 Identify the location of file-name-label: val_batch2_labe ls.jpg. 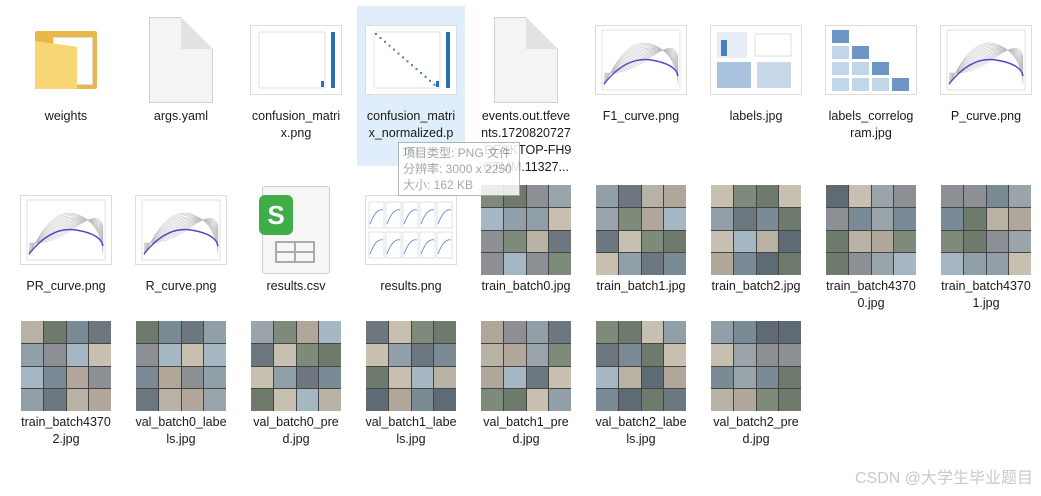
(641, 430).